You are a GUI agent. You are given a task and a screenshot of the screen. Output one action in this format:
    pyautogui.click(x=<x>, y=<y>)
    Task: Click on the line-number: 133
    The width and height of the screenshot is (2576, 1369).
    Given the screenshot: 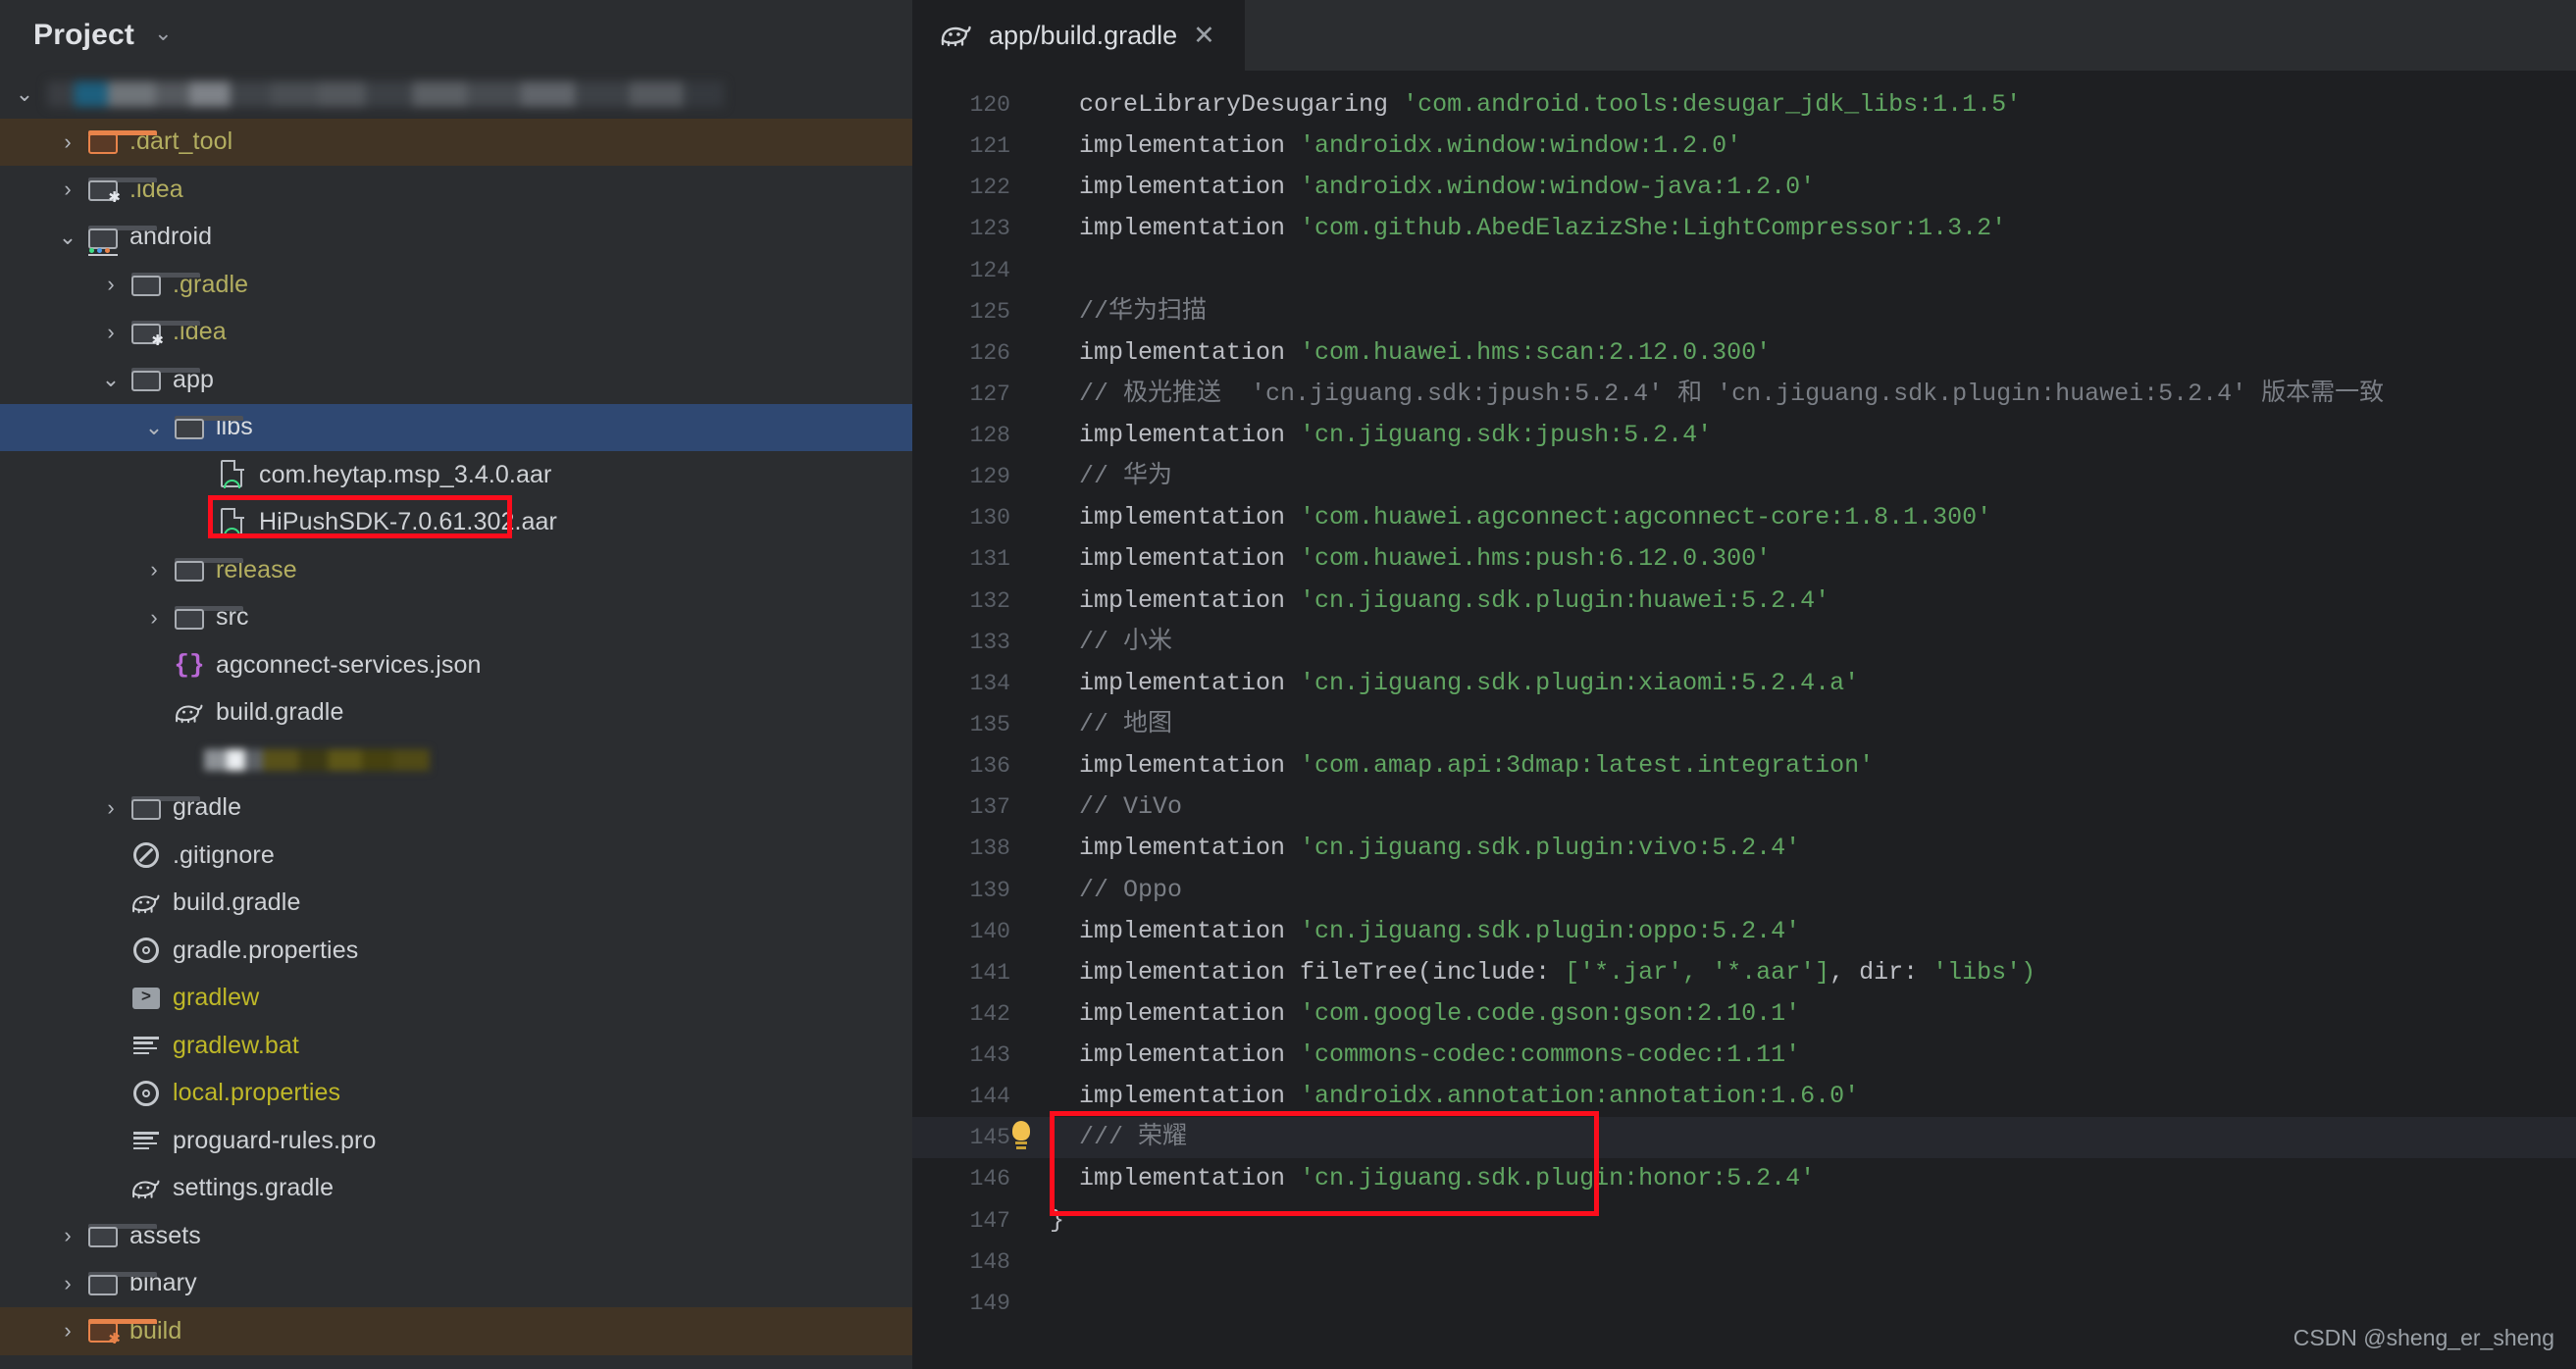 What is the action you would take?
    pyautogui.click(x=989, y=642)
    